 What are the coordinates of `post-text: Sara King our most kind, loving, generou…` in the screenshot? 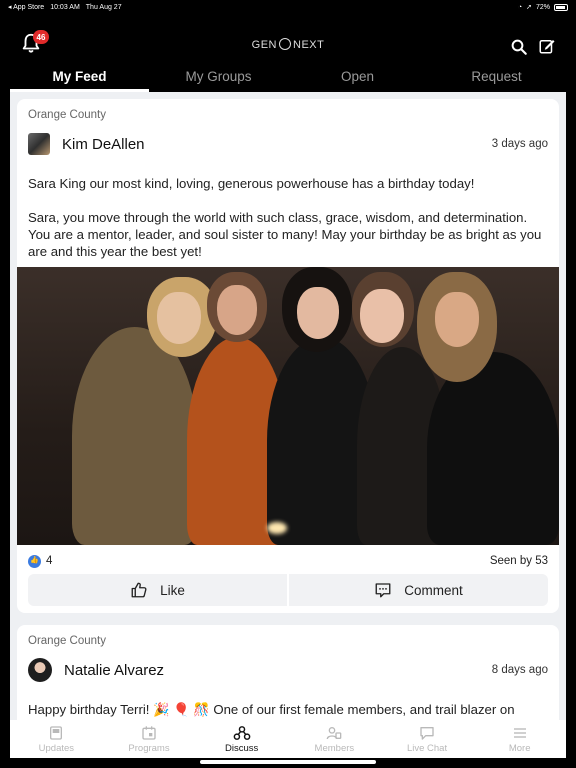 It's located at (286, 226).